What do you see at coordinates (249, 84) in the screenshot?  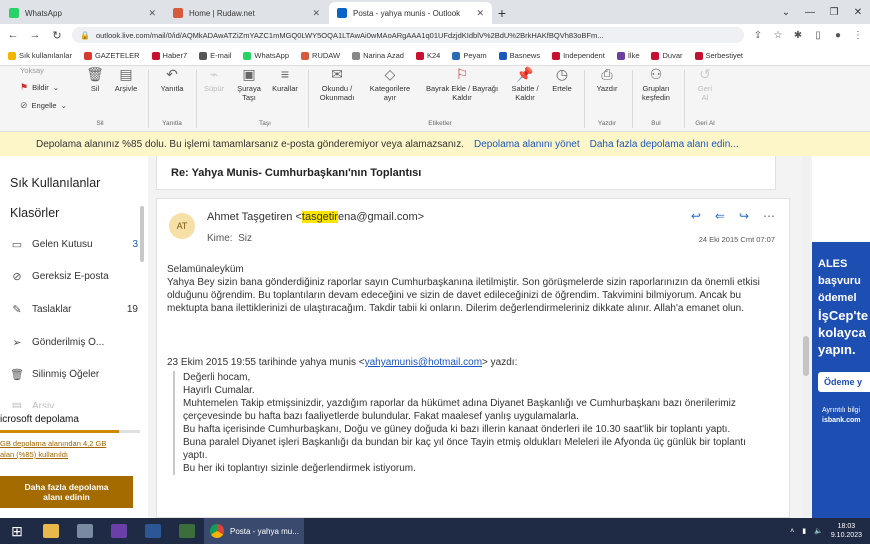 I see `move-to-button: ▣ Şuraya Taşı` at bounding box center [249, 84].